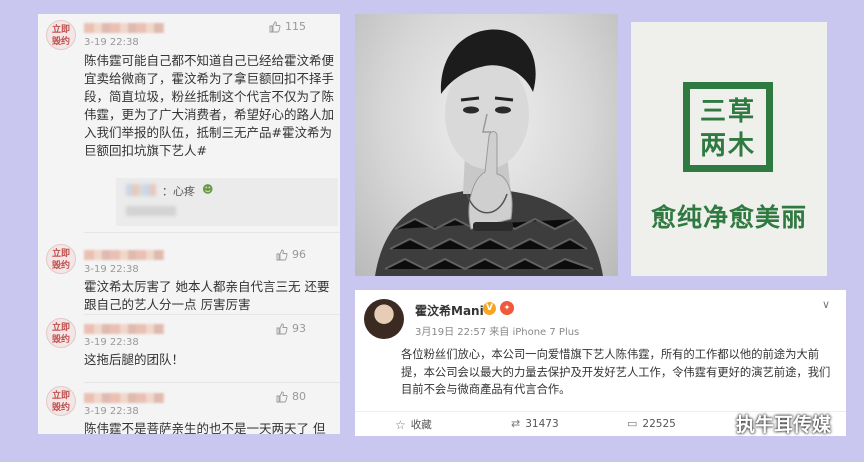 The image size is (864, 462). Describe the element at coordinates (507, 308) in the screenshot. I see `medal-icon: ✦` at that location.